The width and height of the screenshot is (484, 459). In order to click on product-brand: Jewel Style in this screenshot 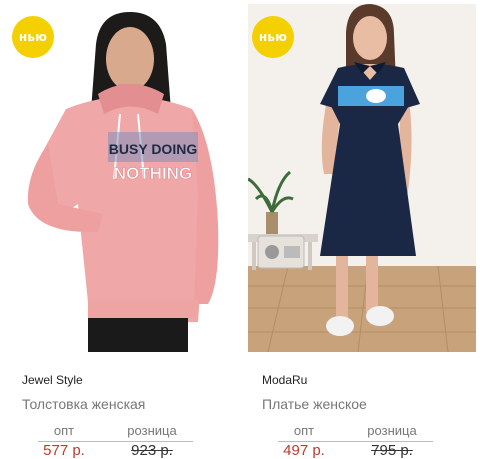, I will do `click(52, 380)`.